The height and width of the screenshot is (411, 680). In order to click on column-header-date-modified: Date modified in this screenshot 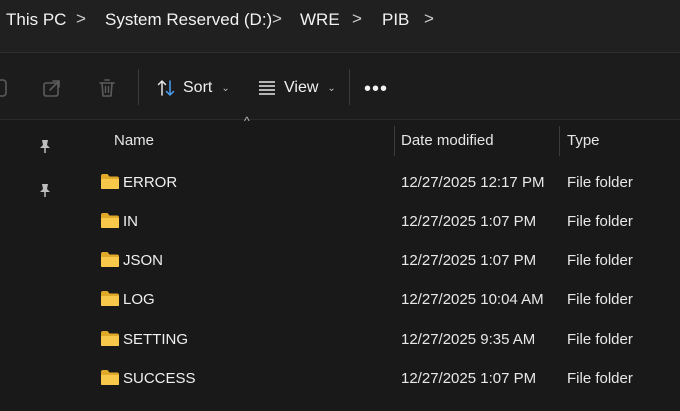, I will do `click(447, 140)`.